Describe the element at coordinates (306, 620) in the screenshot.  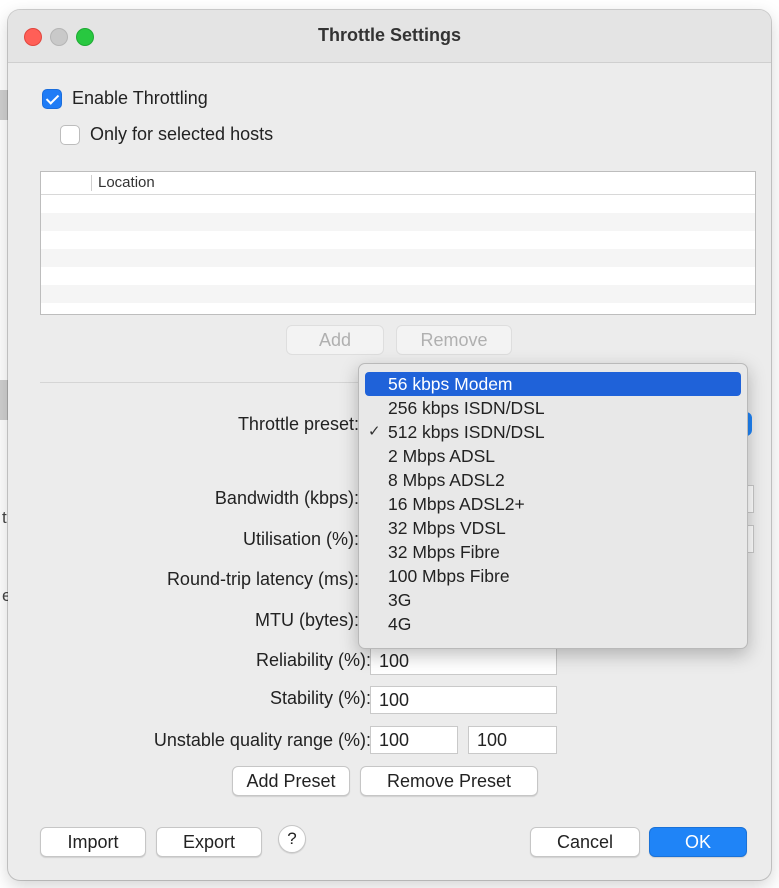
I see `mtu-label: MTU (bytes):` at that location.